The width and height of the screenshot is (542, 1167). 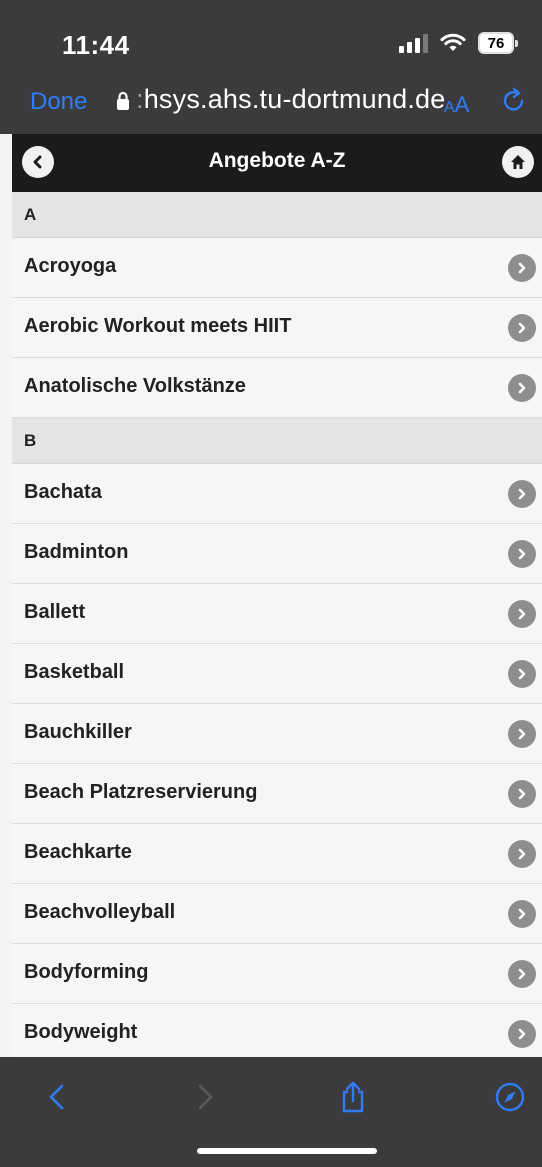 I want to click on list-item: Aerobic Workout meets HIIT, so click(x=277, y=328).